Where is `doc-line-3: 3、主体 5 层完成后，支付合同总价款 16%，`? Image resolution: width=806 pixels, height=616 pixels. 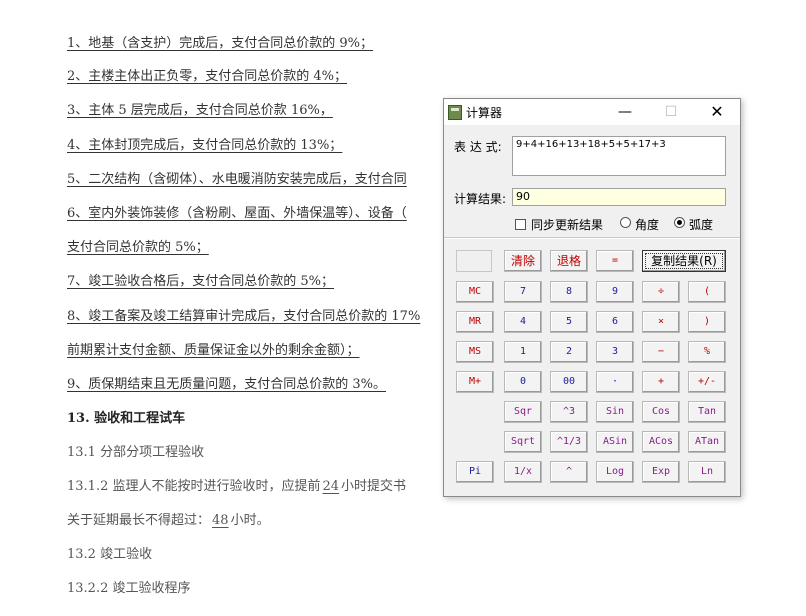 doc-line-3: 3、主体 5 层完成后，支付合同总价款 16%， is located at coordinates (200, 110).